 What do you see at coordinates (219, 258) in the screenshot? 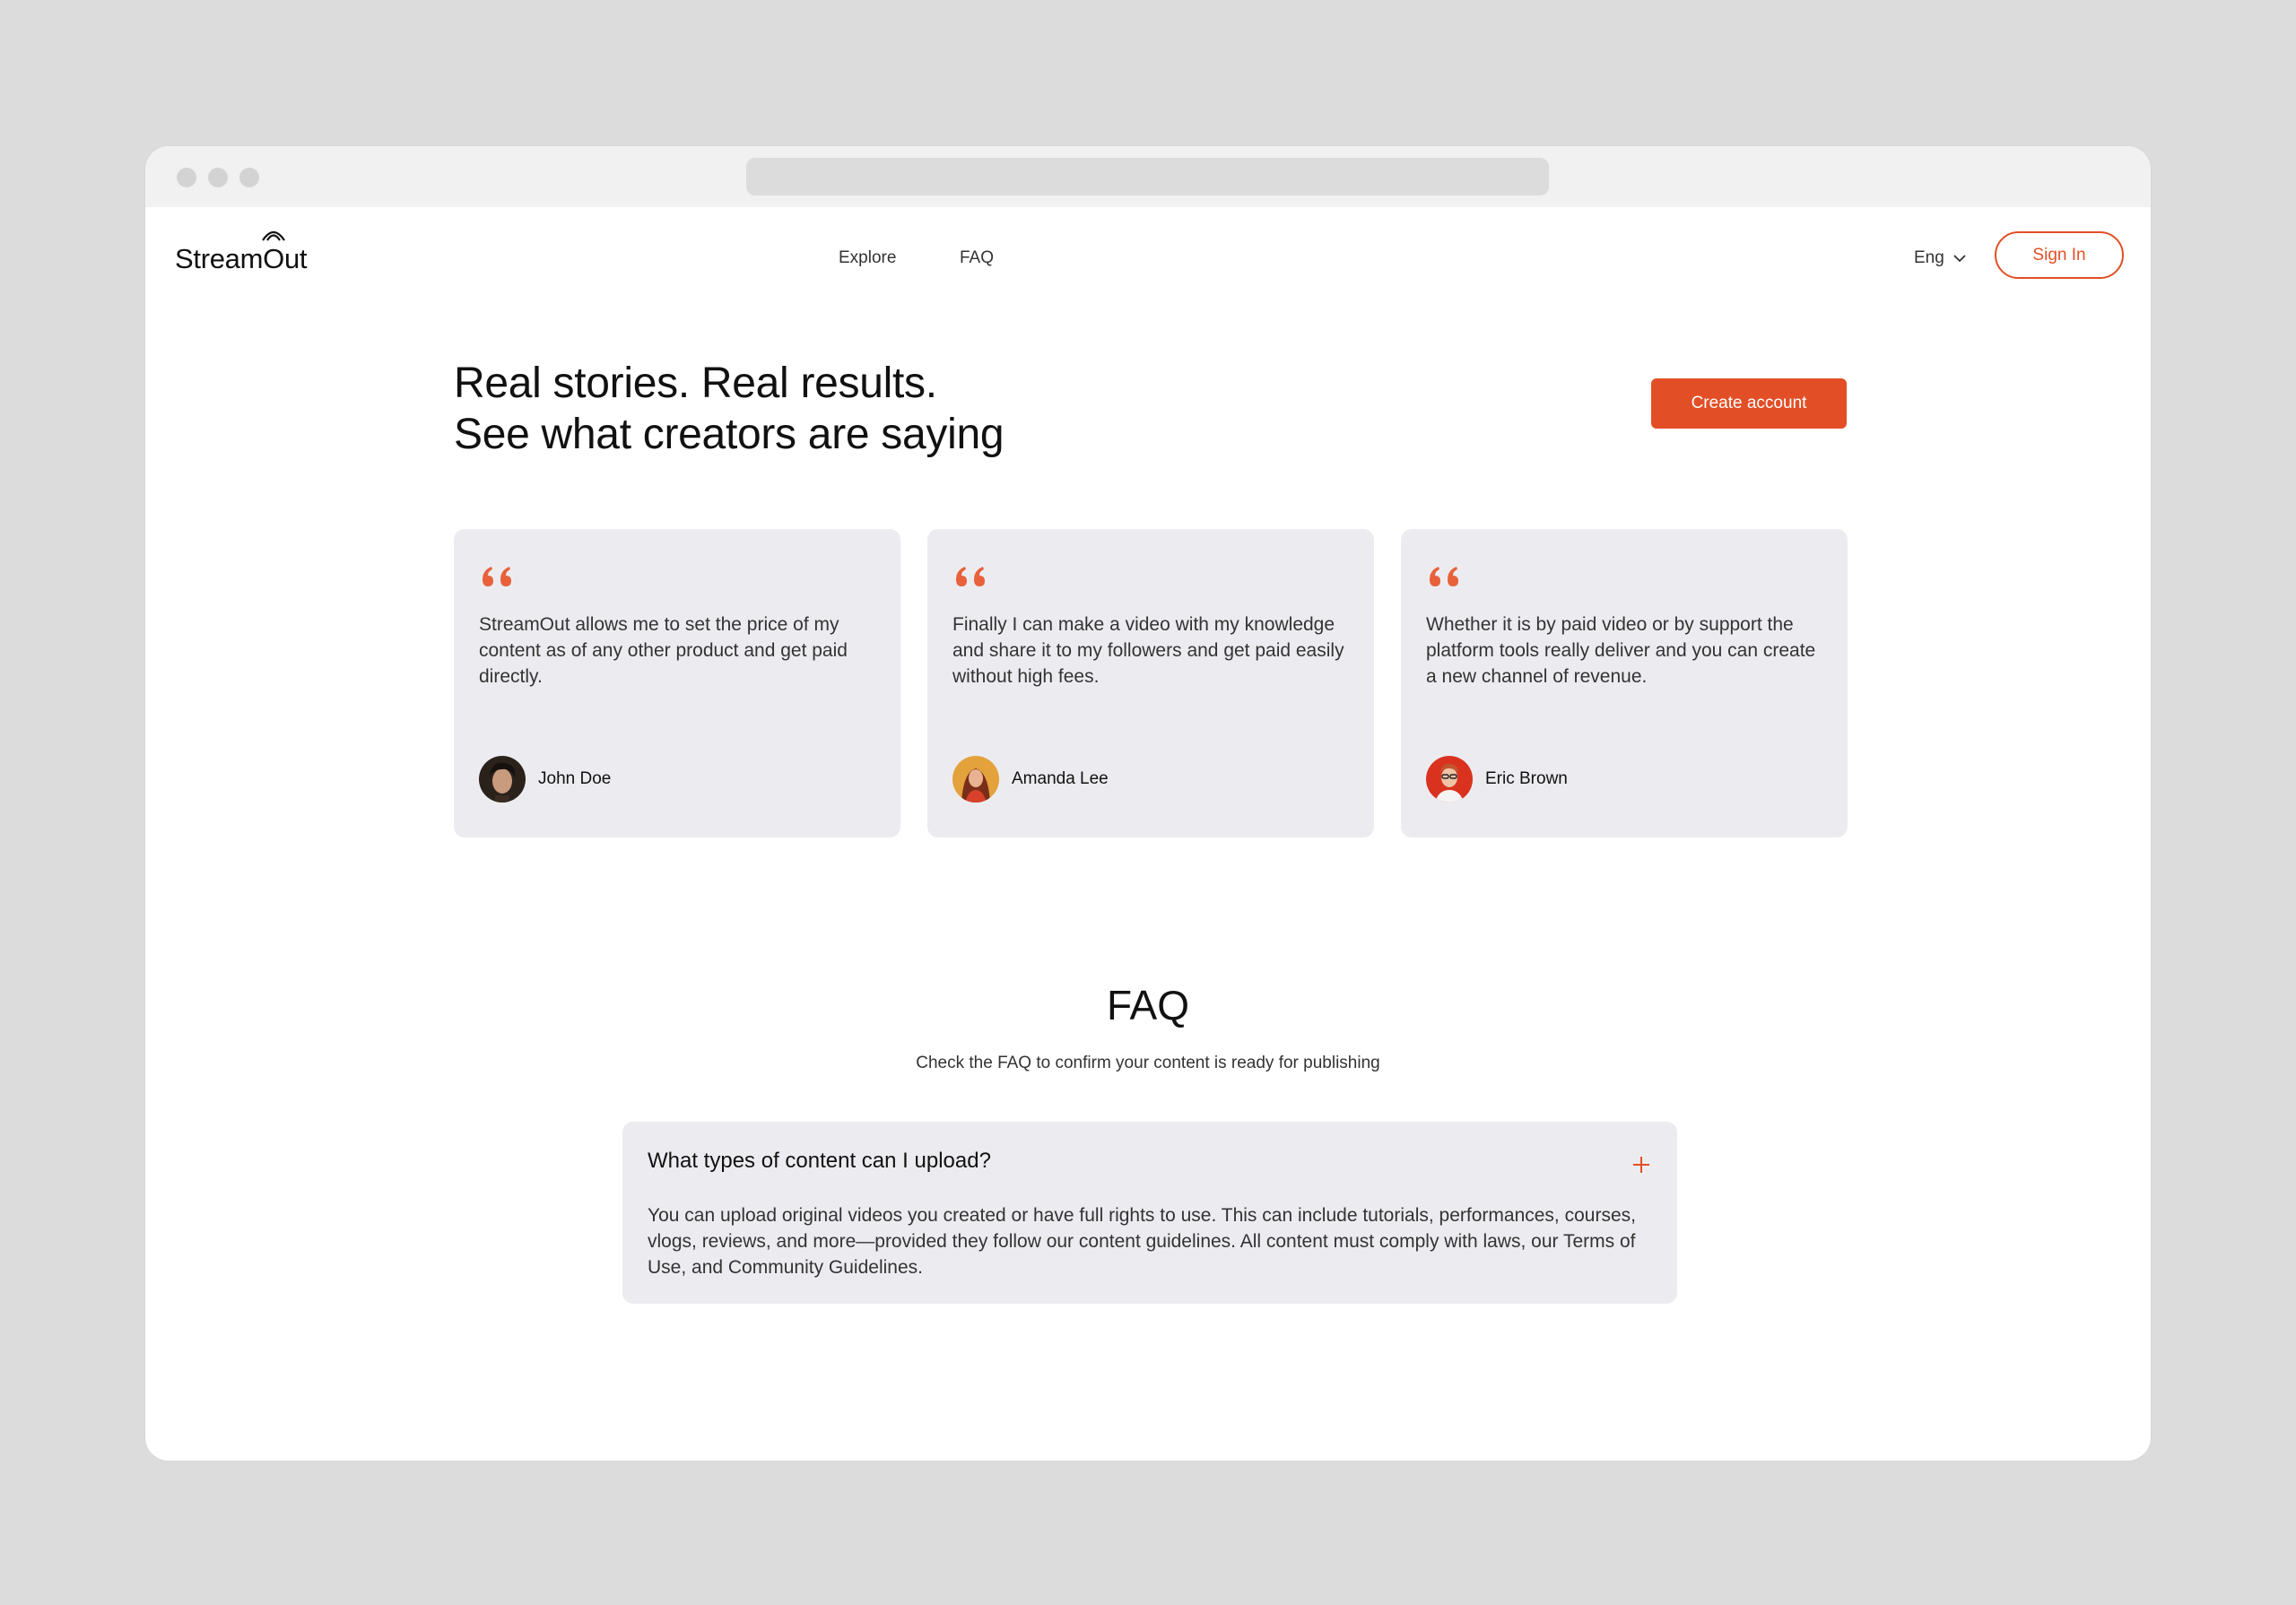
I see `logo-text-start: Stream` at bounding box center [219, 258].